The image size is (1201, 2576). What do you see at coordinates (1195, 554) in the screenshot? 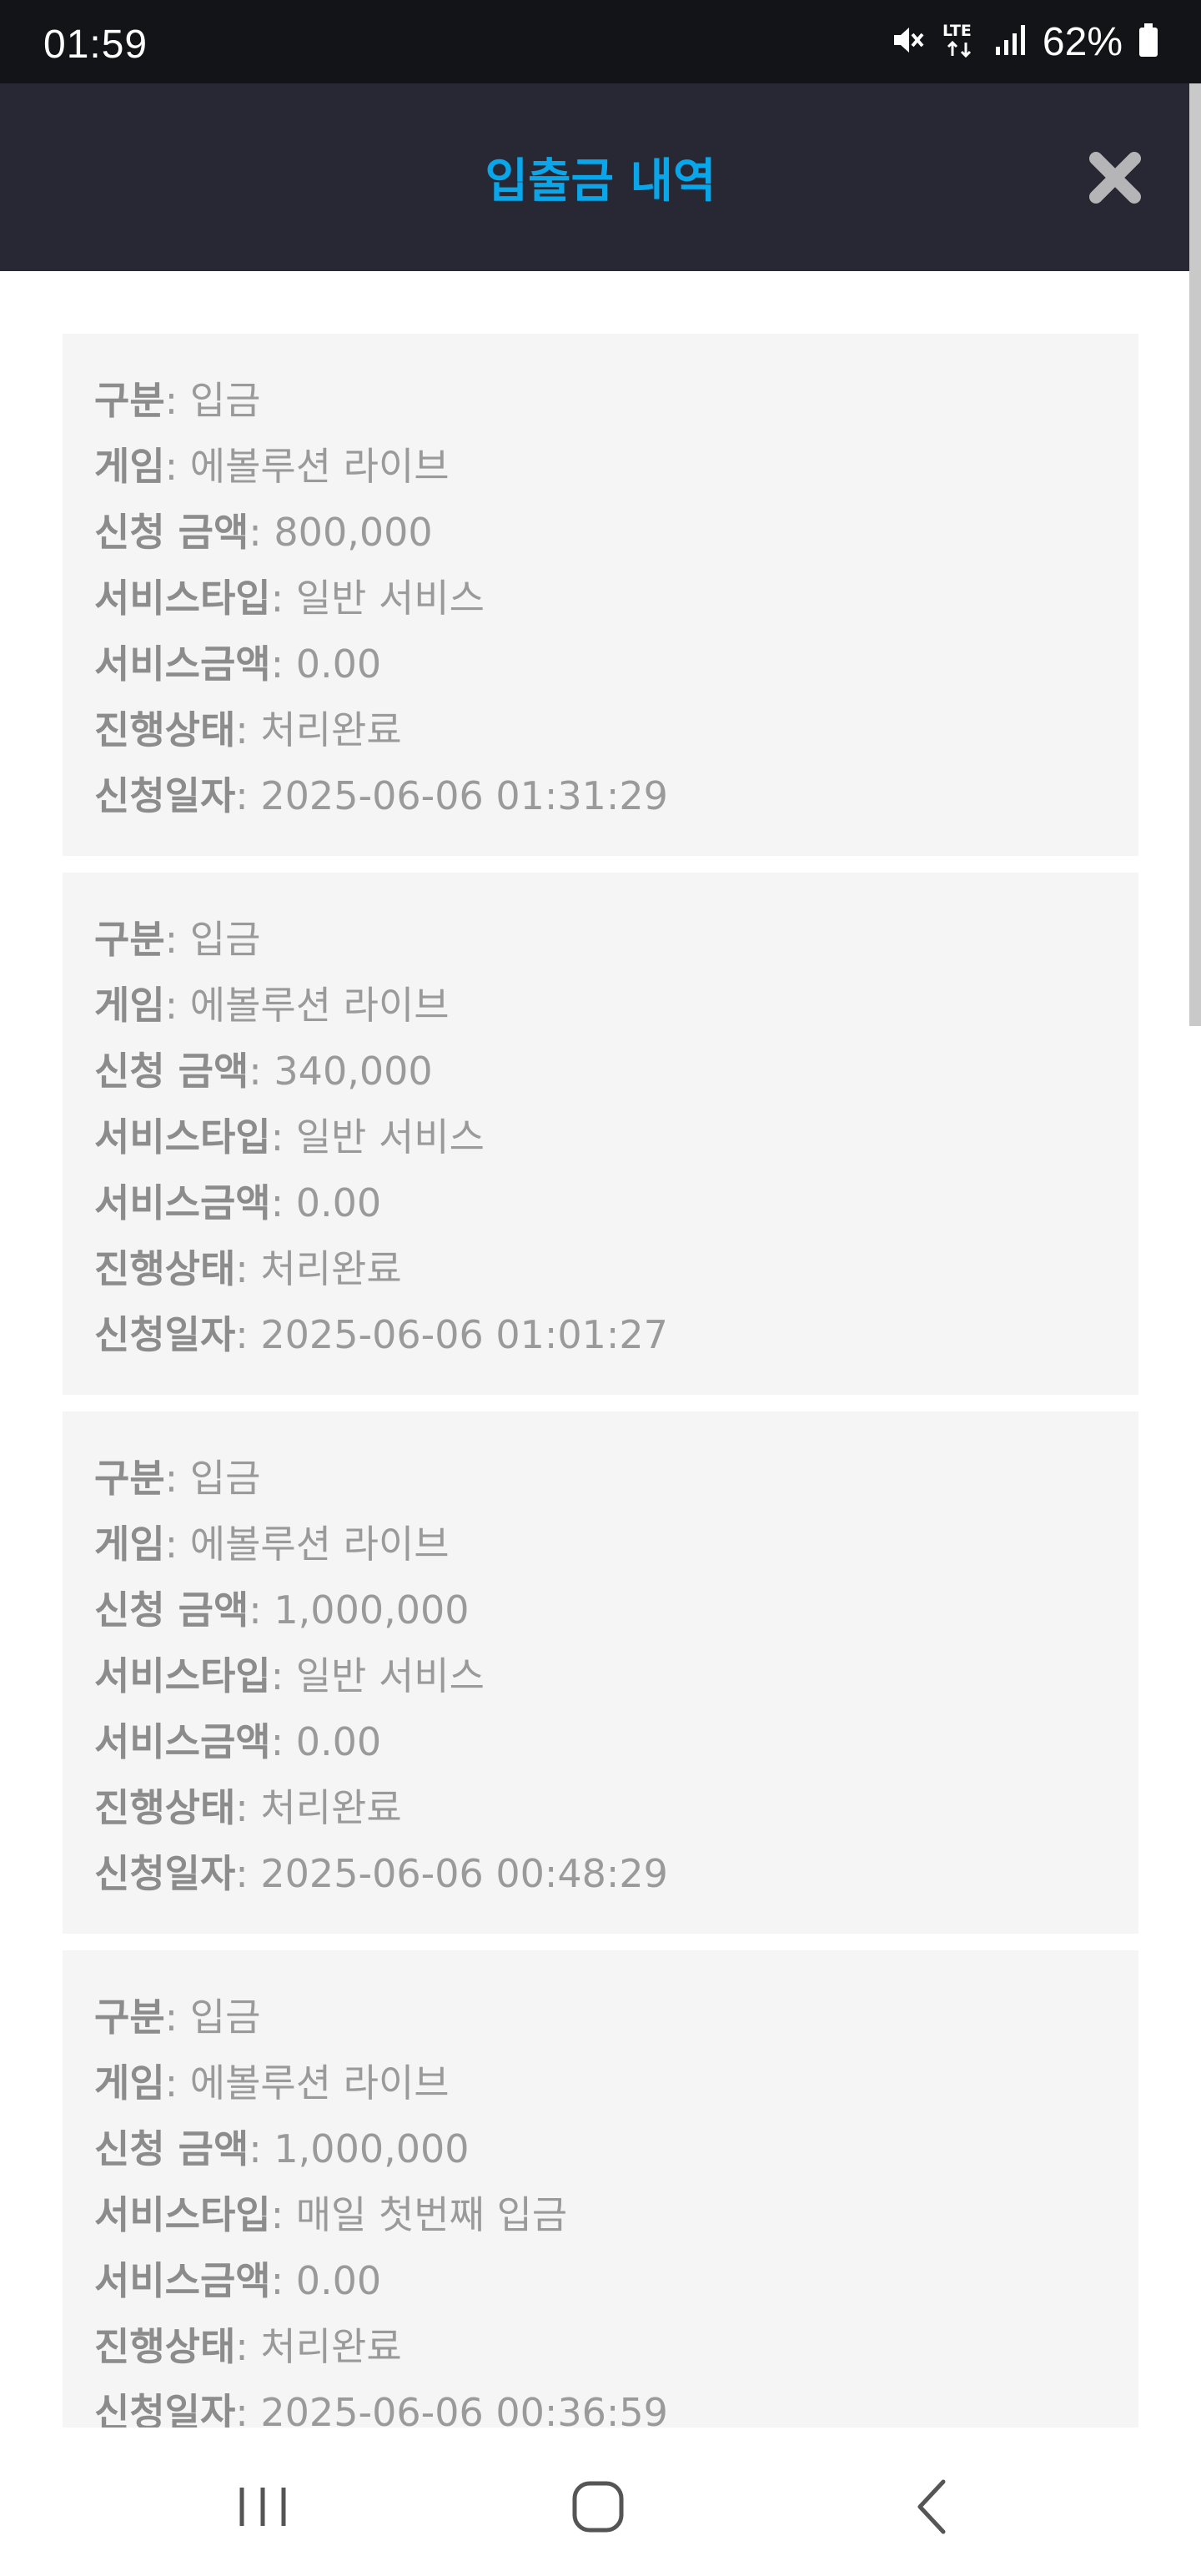
I see `scrollbar` at bounding box center [1195, 554].